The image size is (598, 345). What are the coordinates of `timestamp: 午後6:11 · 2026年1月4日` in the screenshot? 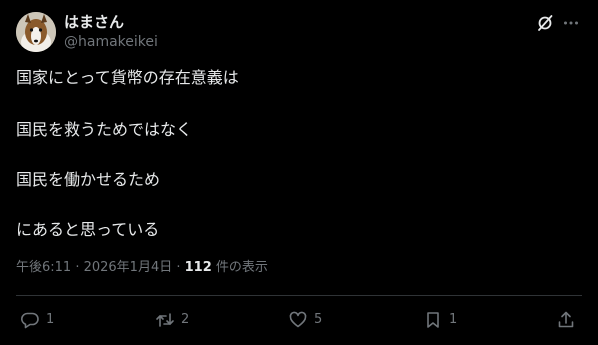 It's located at (94, 267).